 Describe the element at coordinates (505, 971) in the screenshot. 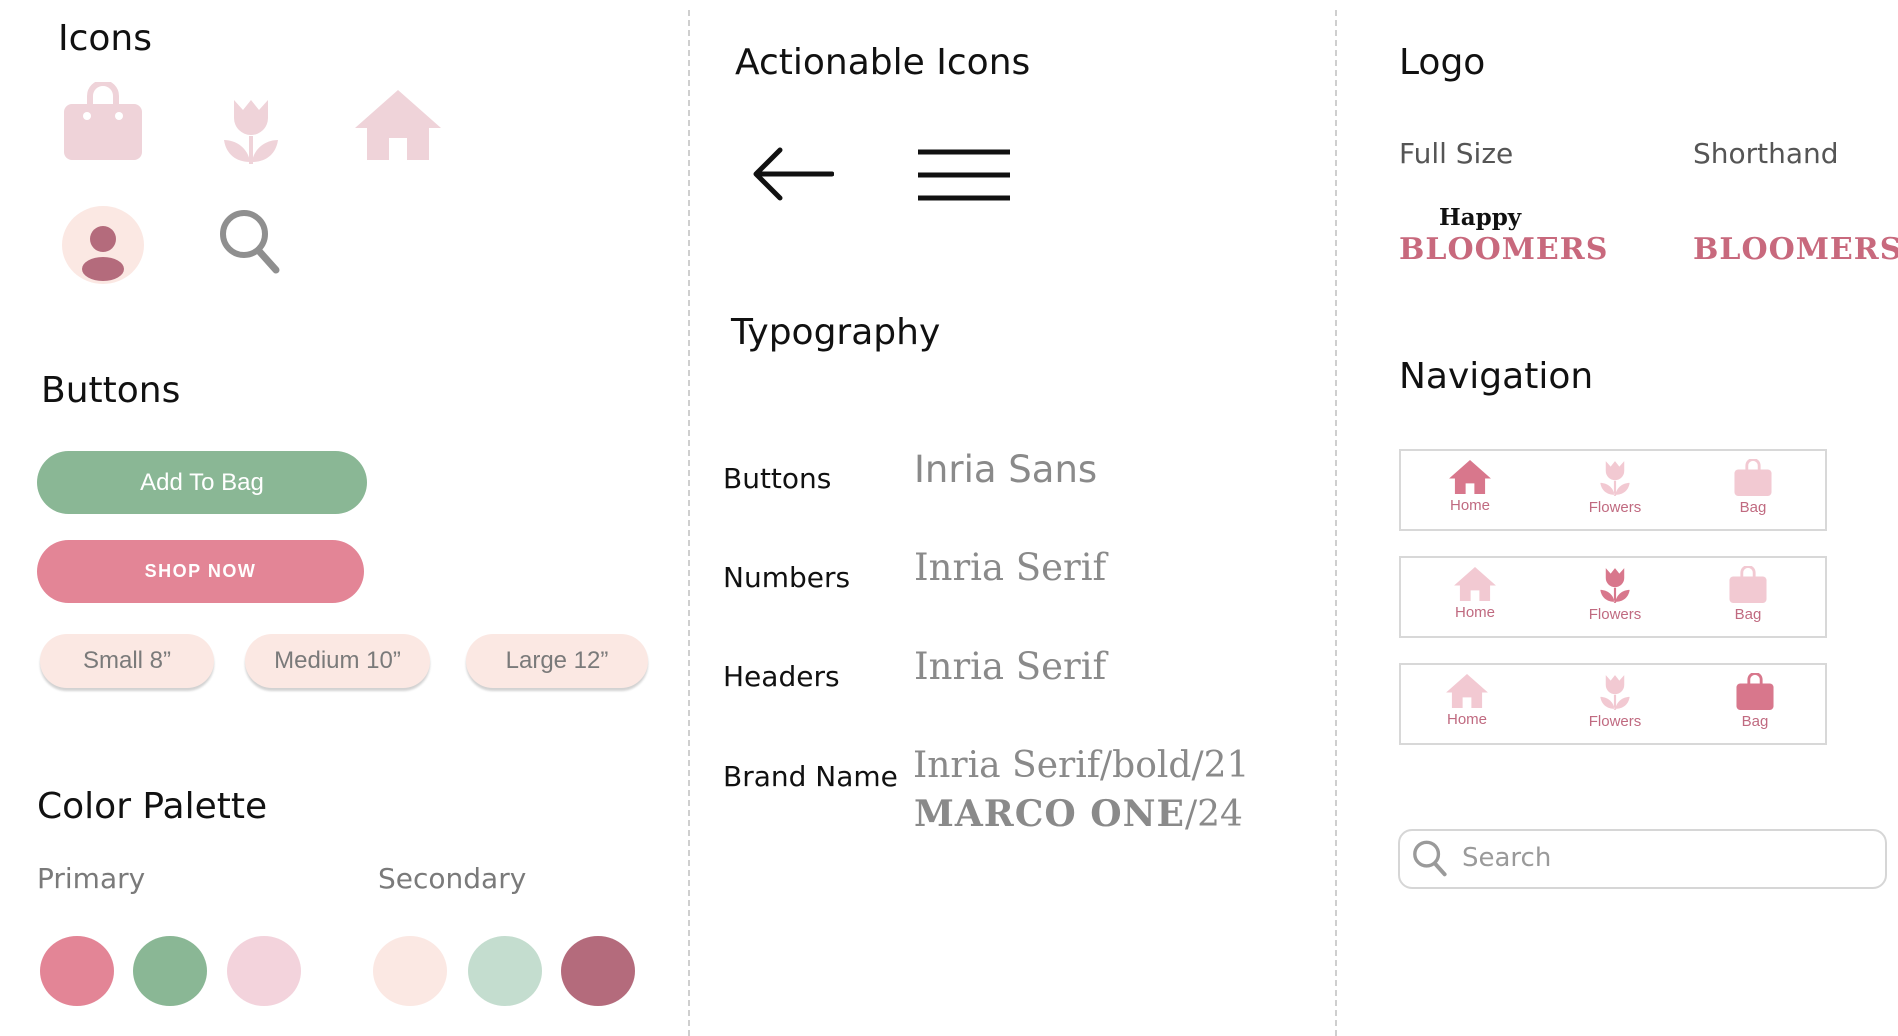

I see `secondary-swatch-sage` at that location.